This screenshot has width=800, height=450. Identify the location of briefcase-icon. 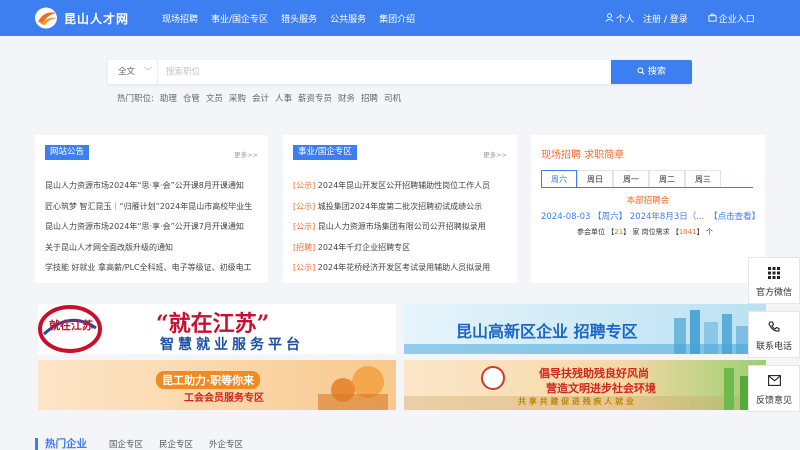
(712, 19).